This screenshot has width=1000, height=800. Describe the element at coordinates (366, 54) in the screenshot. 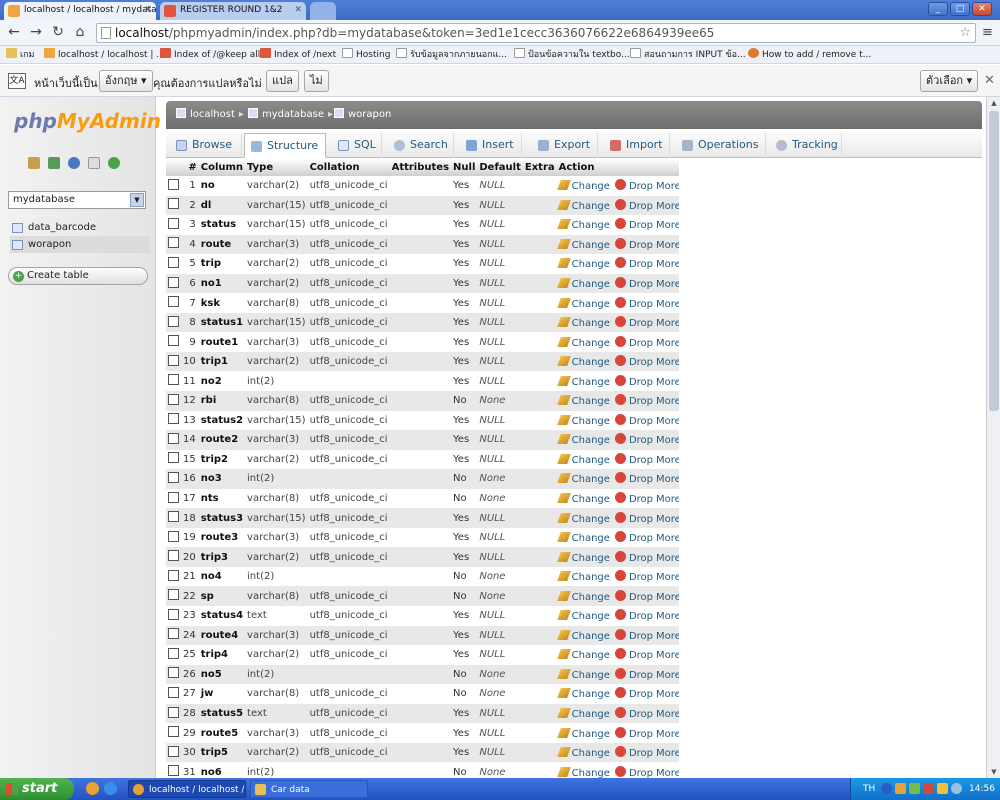

I see `bookmark-item: Hosting` at that location.